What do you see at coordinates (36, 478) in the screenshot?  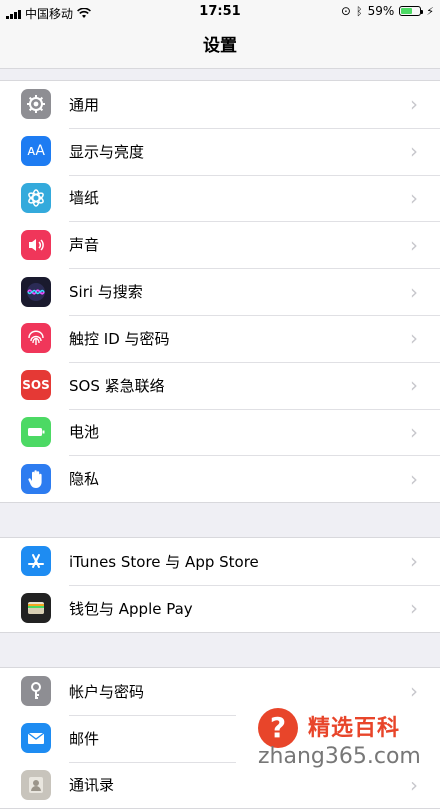 I see `hand-icon` at bounding box center [36, 478].